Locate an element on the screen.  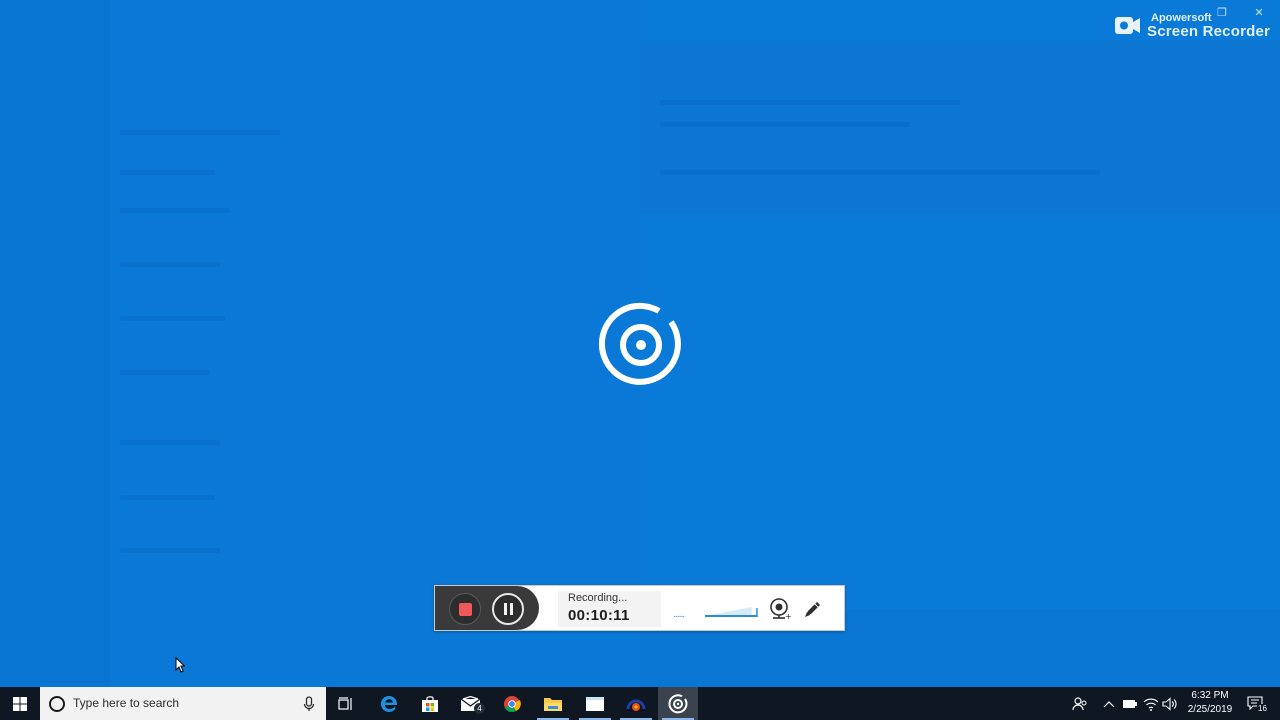
battery-button is located at coordinates (1130, 703).